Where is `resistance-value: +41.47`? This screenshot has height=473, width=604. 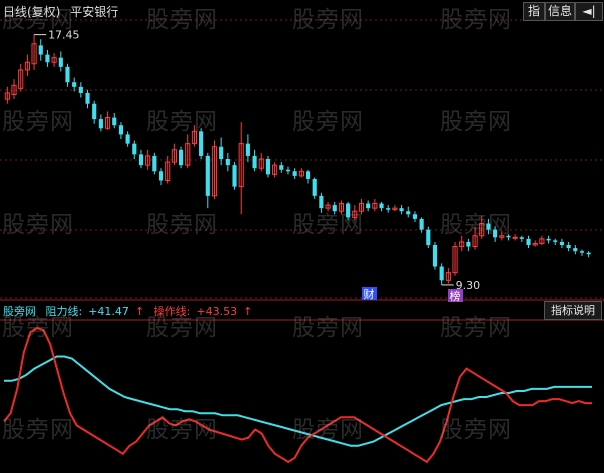
resistance-value: +41.47 is located at coordinates (108, 311).